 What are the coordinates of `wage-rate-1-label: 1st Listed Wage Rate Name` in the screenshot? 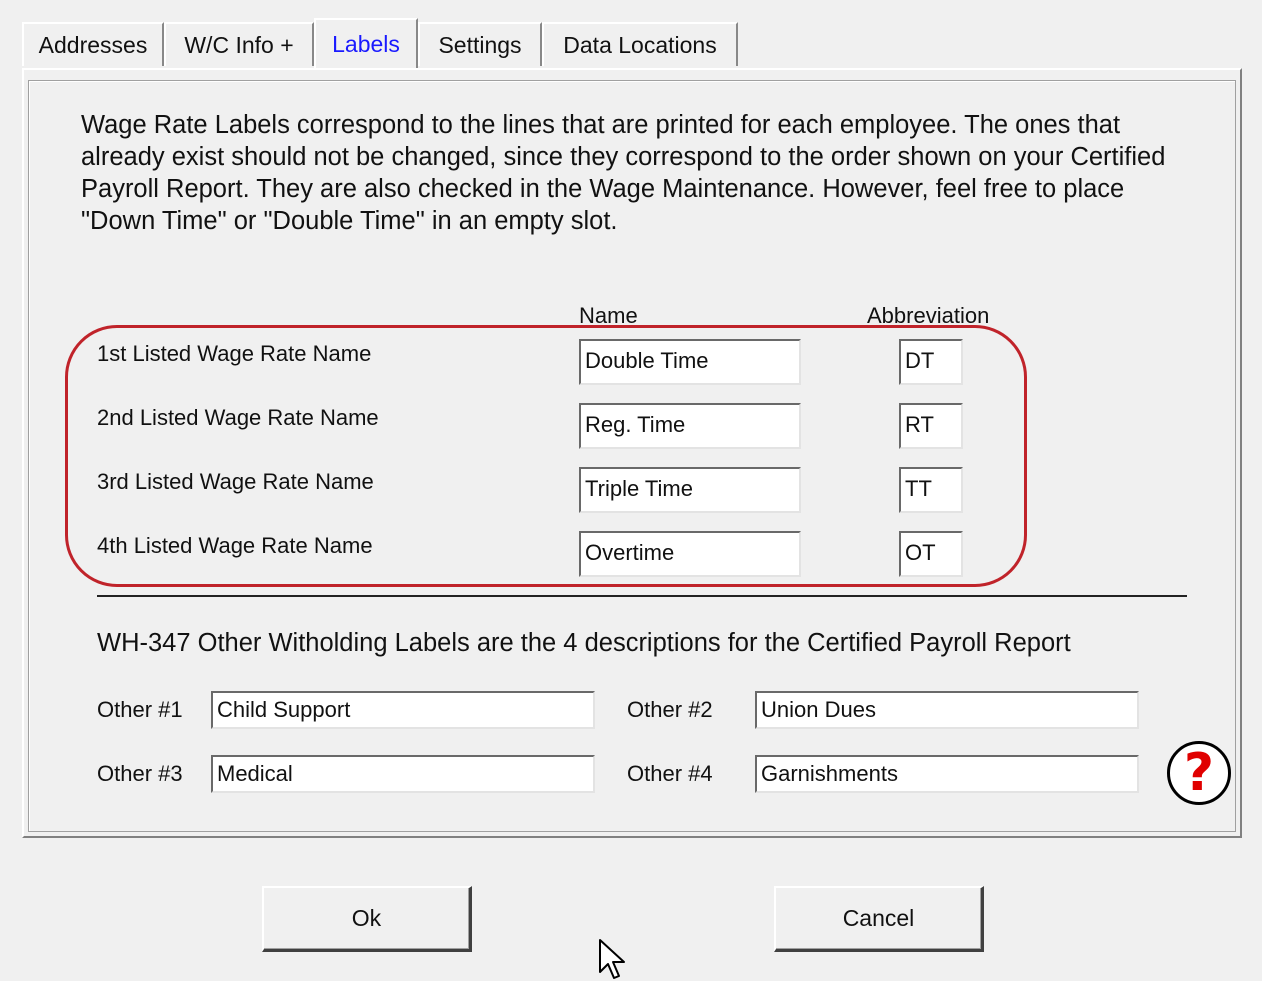 It's located at (234, 353).